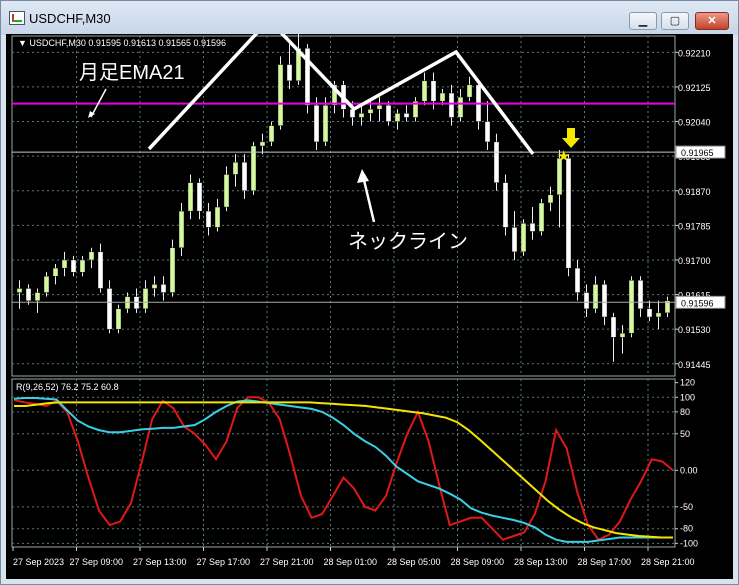  I want to click on minimize-icon: ▁, so click(643, 21).